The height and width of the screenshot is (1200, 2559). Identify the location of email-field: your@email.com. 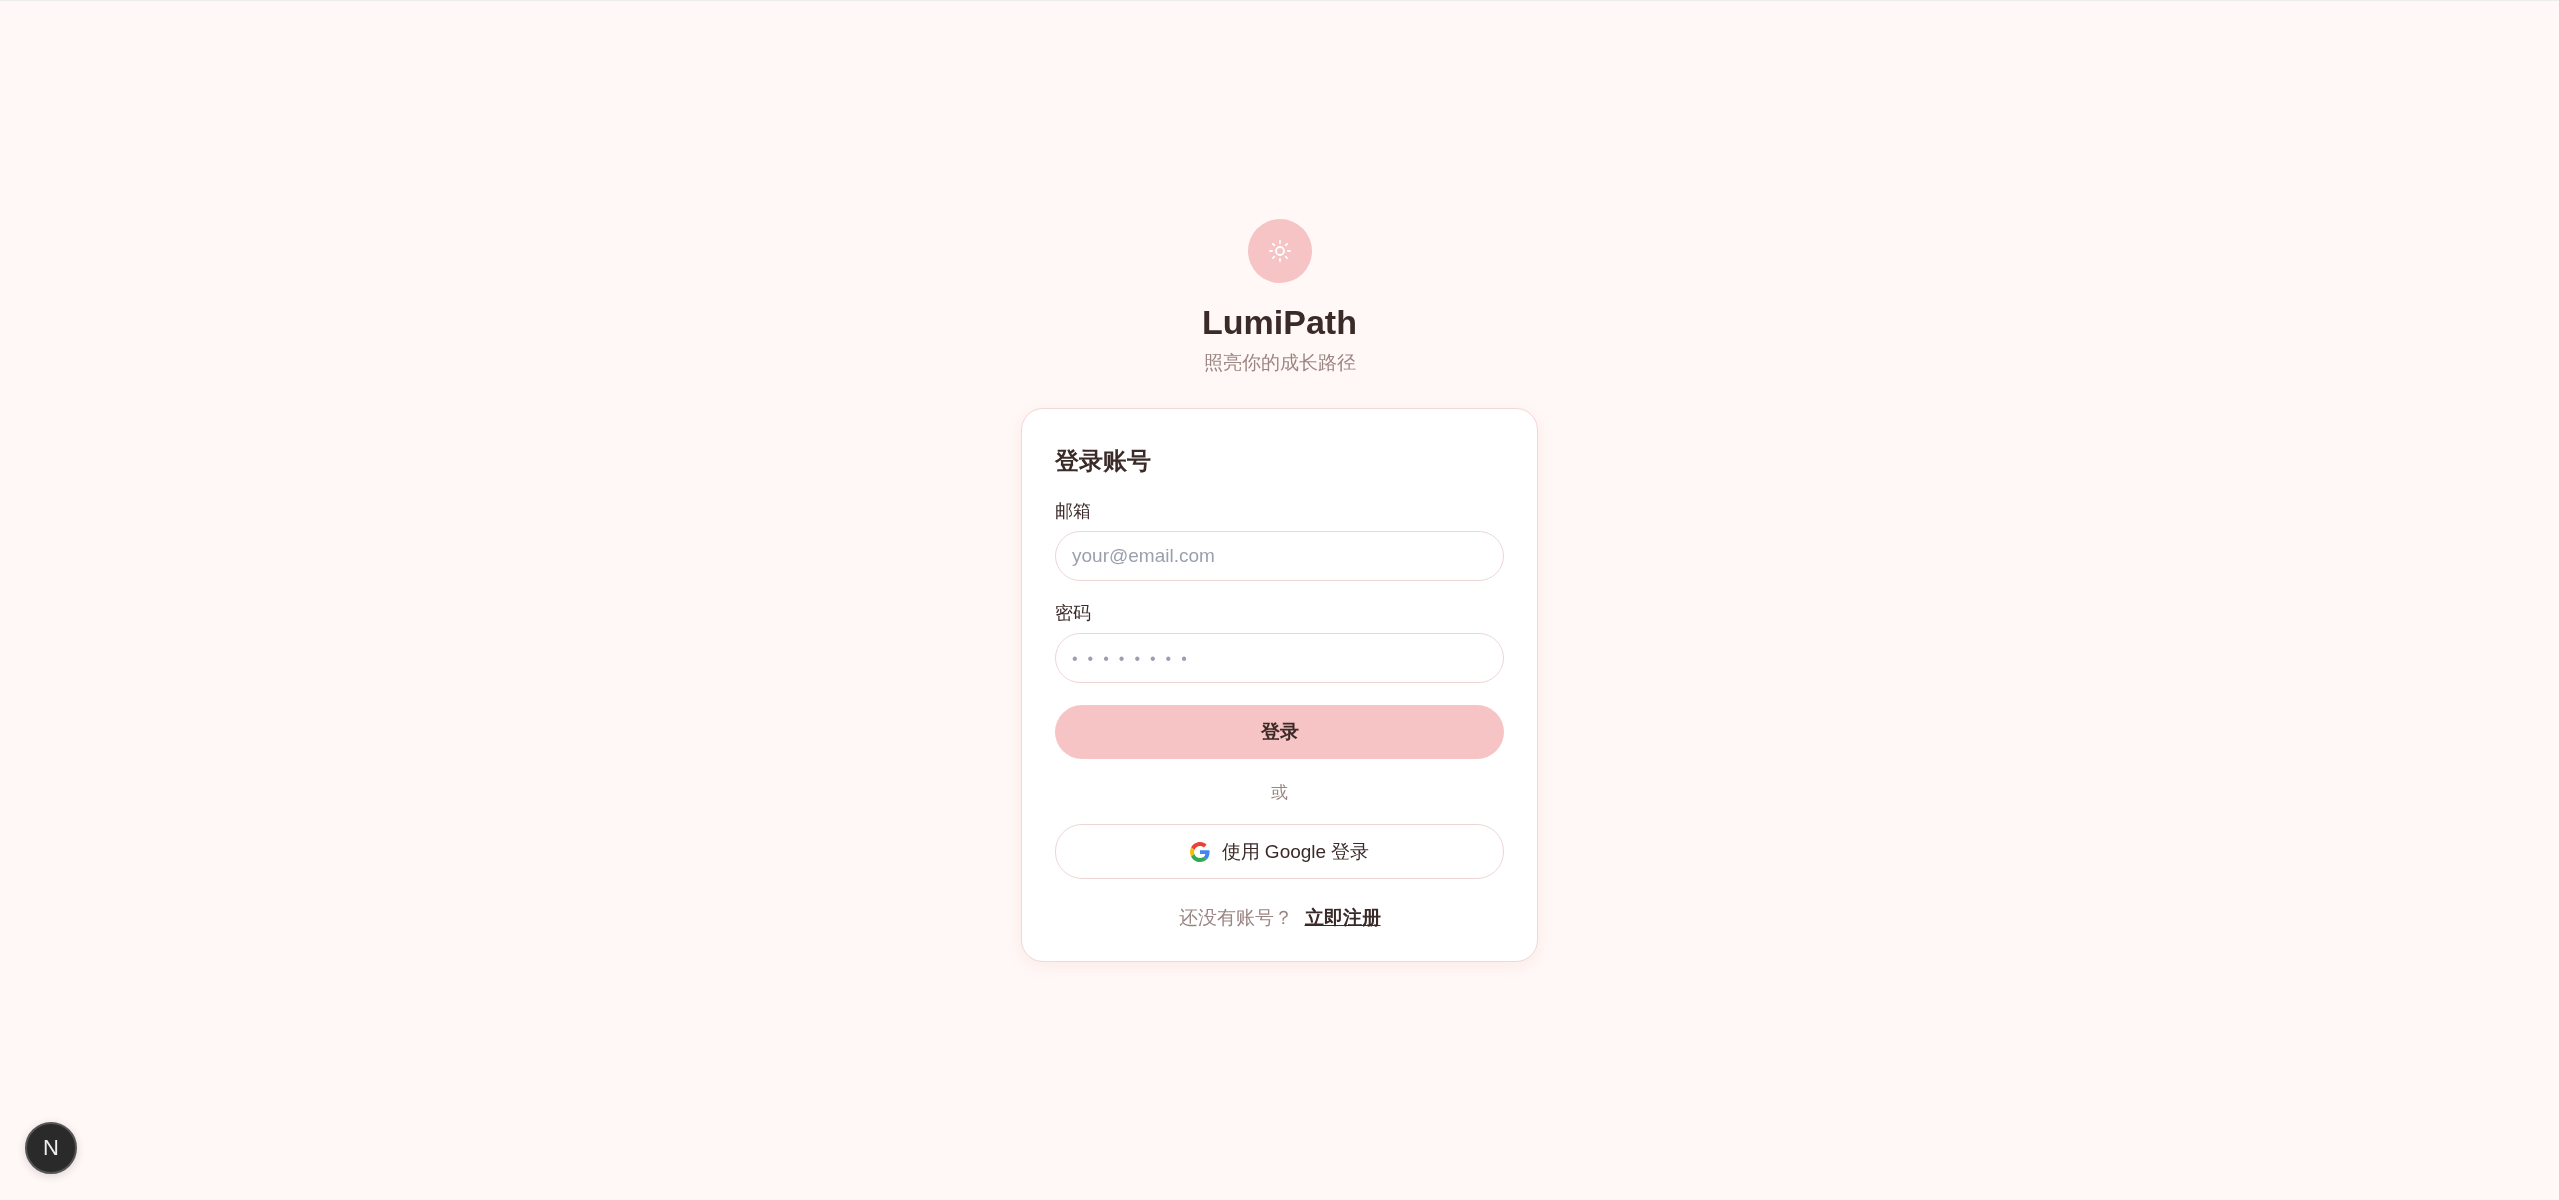
(1279, 556).